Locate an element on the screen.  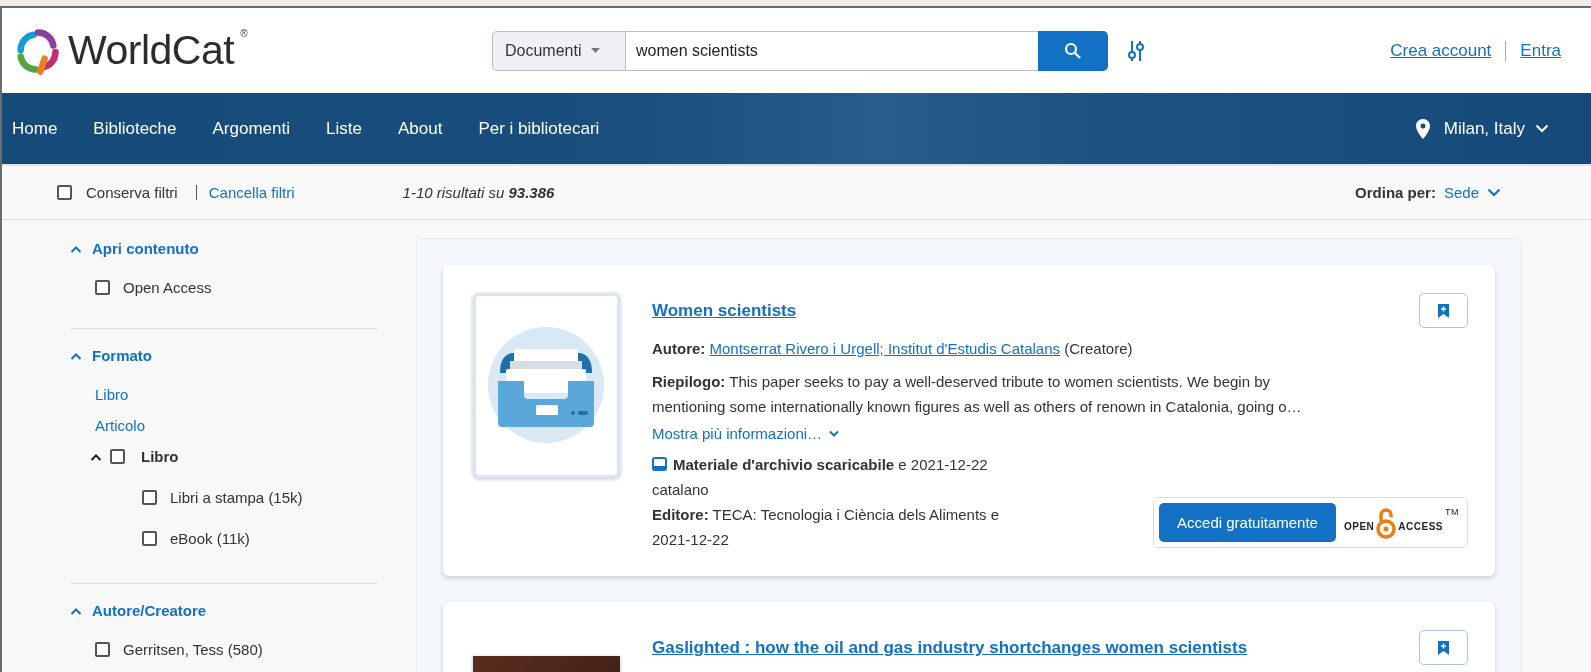
logo-text: OPEN is located at coordinates (1359, 526).